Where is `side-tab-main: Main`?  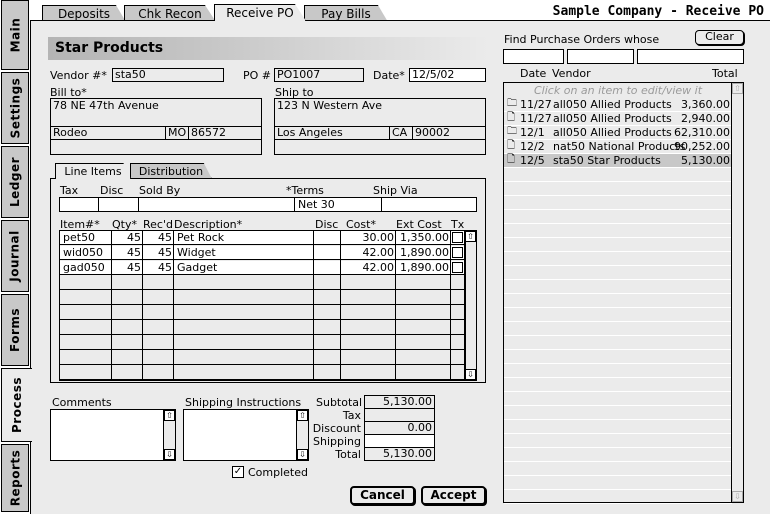
side-tab-main: Main is located at coordinates (15, 35).